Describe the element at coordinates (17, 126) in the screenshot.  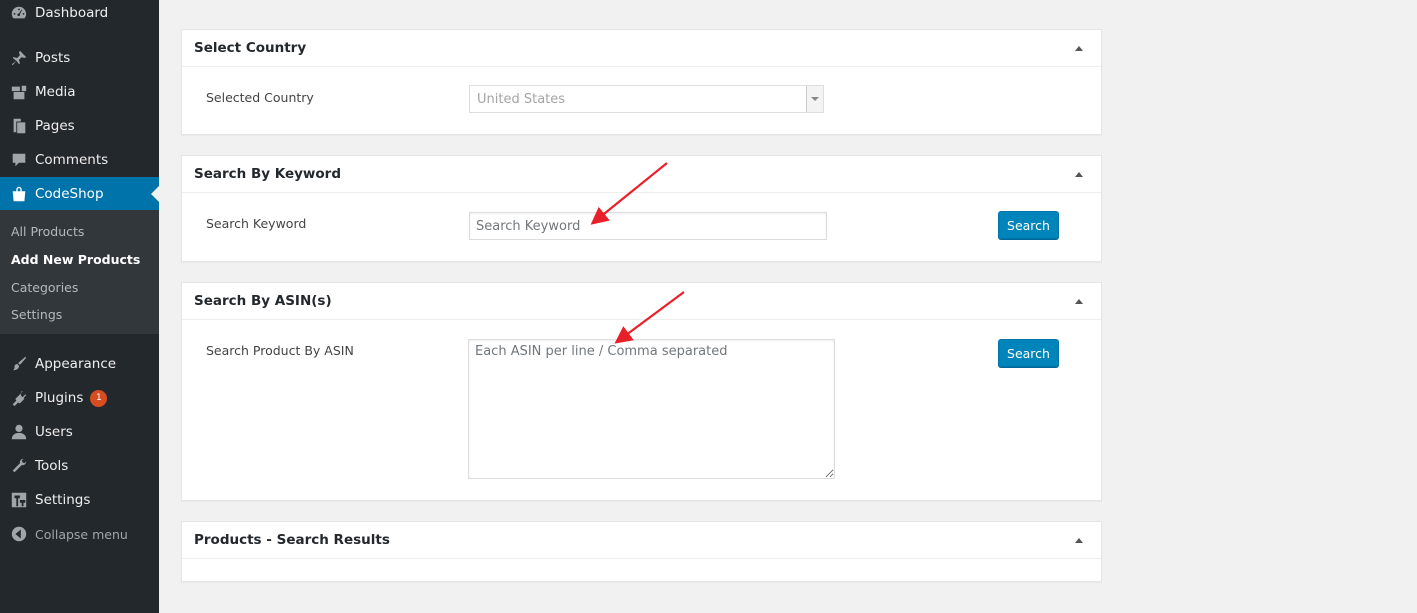
I see `pages-icon` at that location.